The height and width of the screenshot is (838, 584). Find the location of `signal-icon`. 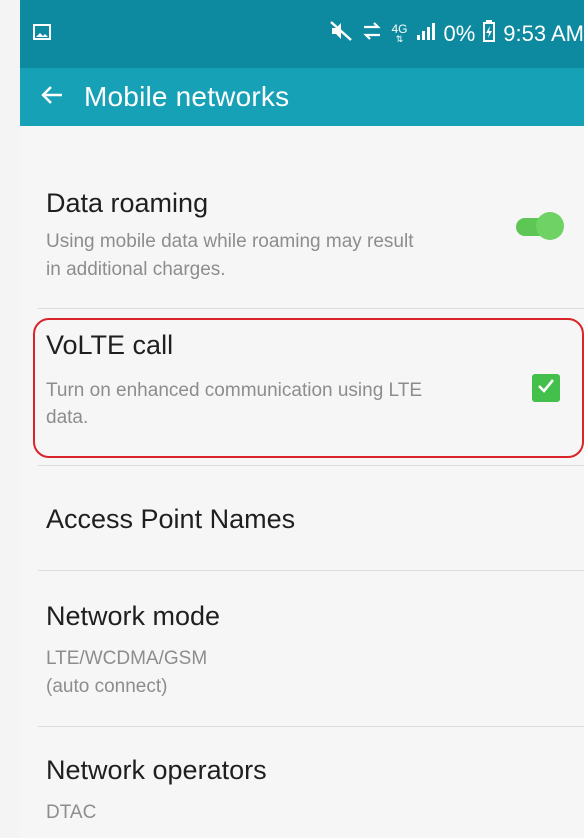

signal-icon is located at coordinates (425, 34).